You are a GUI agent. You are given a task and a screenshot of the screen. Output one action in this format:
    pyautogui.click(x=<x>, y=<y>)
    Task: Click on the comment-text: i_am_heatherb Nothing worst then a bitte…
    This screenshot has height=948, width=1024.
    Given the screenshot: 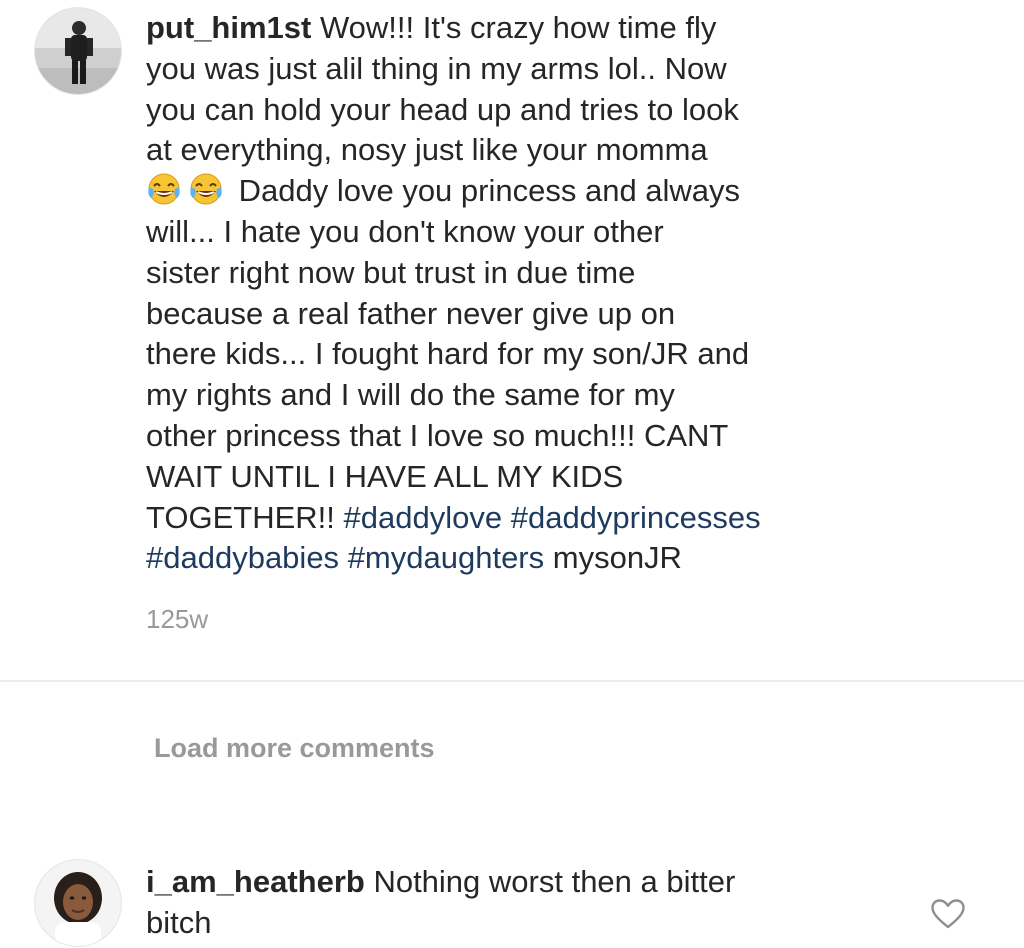 What is the action you would take?
    pyautogui.click(x=526, y=903)
    